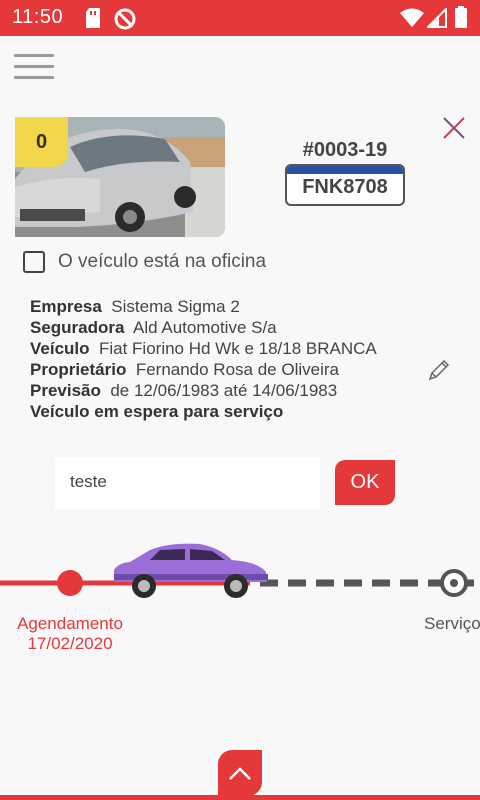 The height and width of the screenshot is (800, 480). Describe the element at coordinates (461, 19) in the screenshot. I see `battery-icon` at that location.